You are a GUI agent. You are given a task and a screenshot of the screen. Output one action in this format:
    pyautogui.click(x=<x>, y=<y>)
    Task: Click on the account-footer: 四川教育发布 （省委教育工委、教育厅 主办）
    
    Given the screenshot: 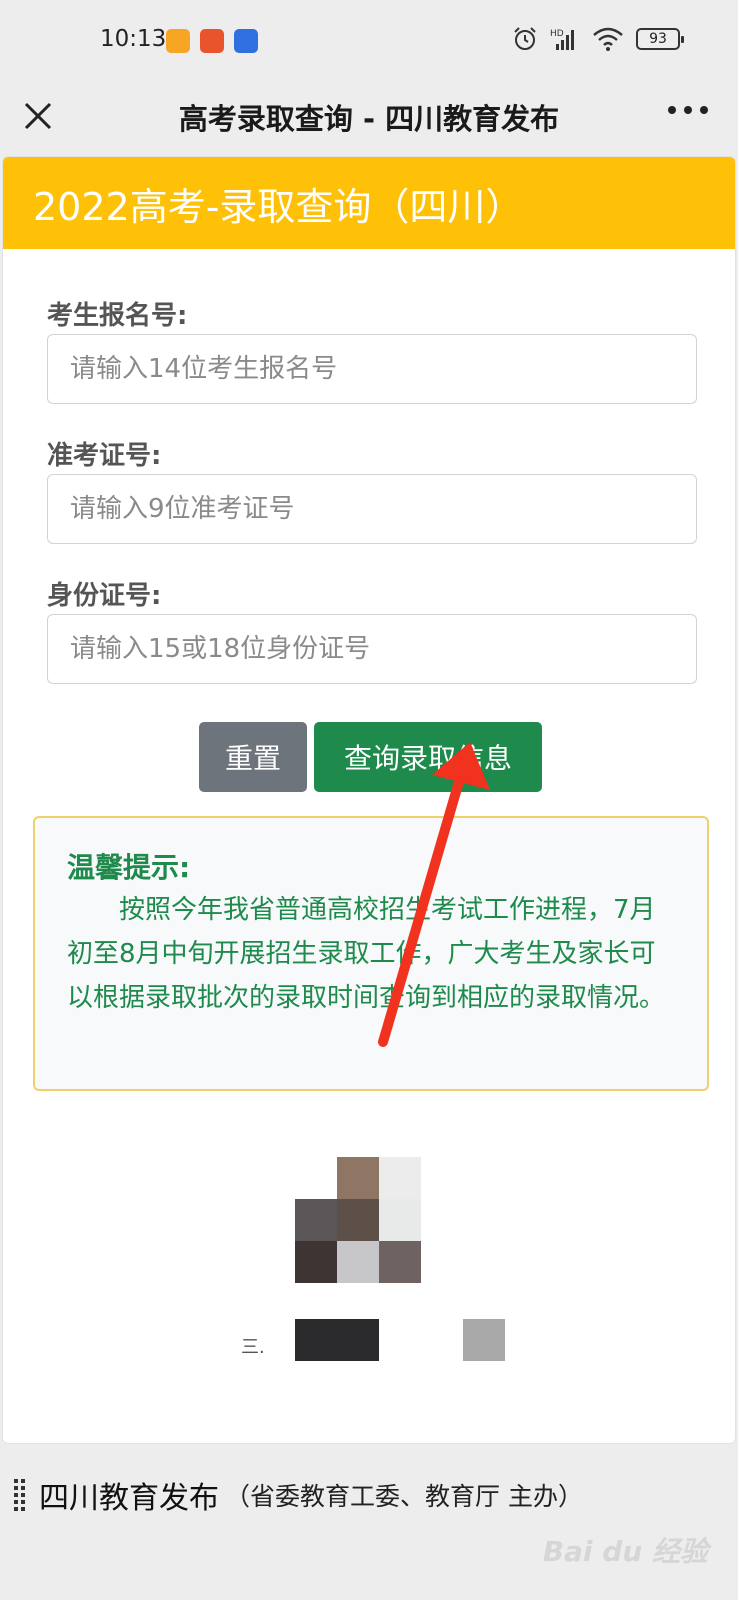 What is the action you would take?
    pyautogui.click(x=369, y=1495)
    